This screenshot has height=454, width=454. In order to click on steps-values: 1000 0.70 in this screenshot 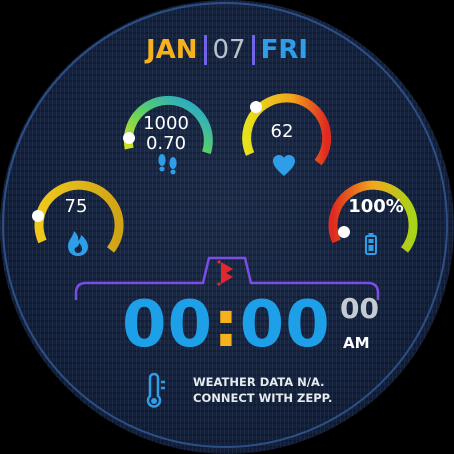, I will do `click(166, 134)`.